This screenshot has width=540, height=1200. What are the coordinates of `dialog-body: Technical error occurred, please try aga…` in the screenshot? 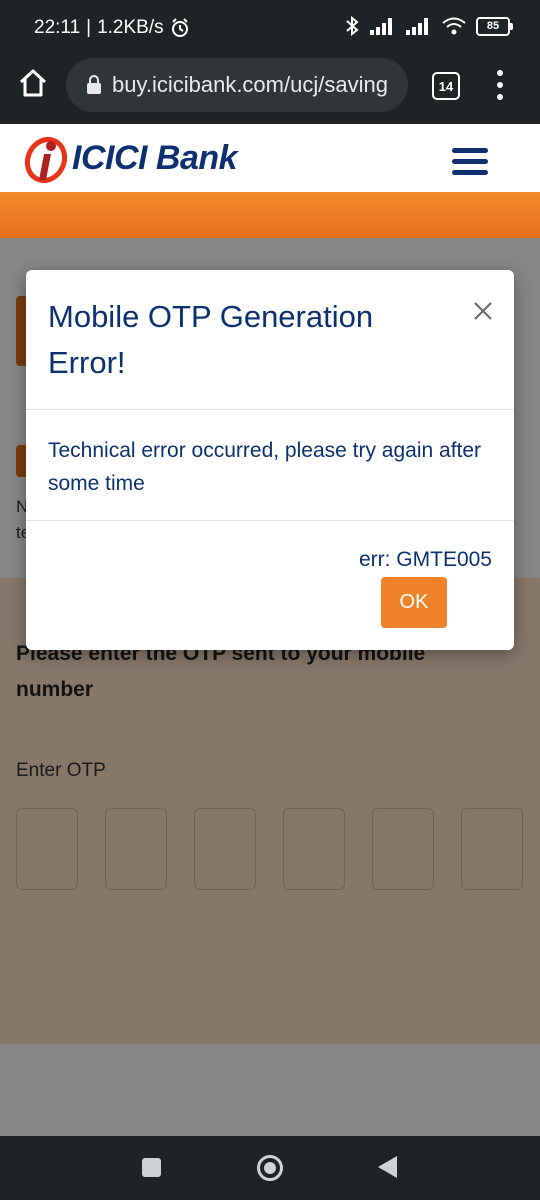 It's located at (270, 465).